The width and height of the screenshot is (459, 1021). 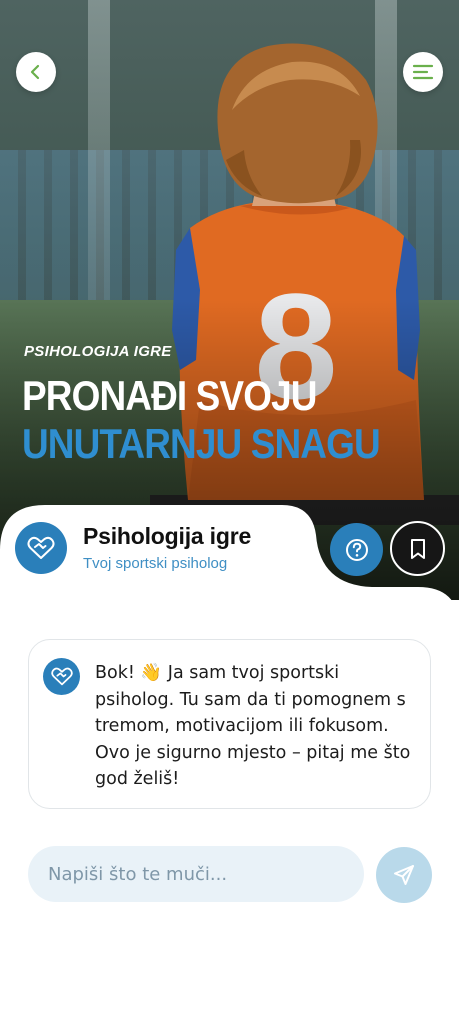 I want to click on menu-button, so click(x=423, y=72).